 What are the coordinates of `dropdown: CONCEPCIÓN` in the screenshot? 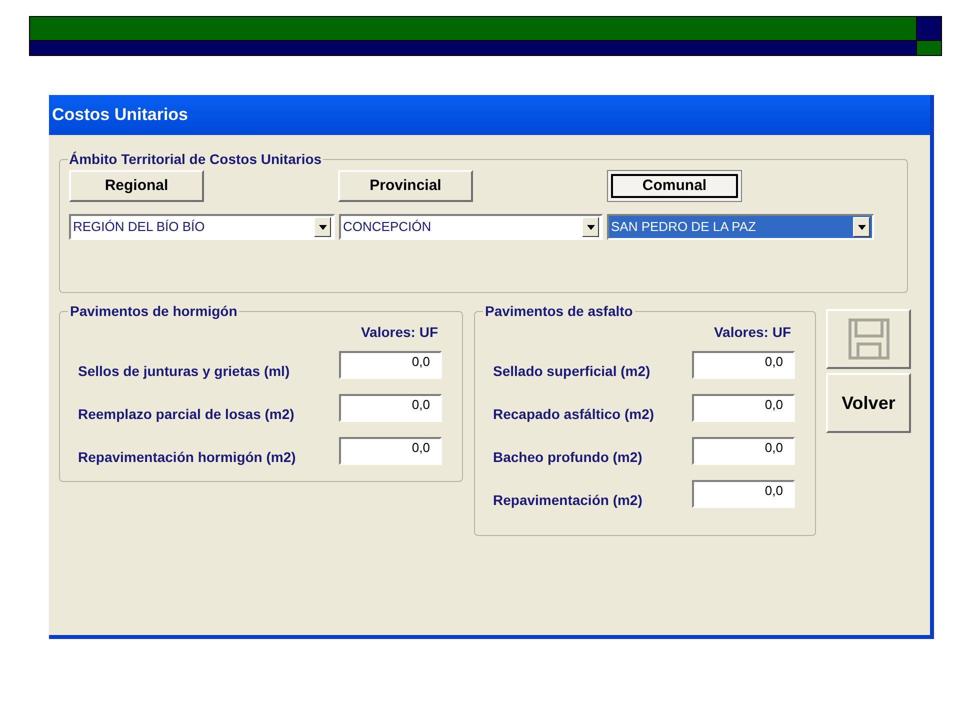 It's located at (471, 227).